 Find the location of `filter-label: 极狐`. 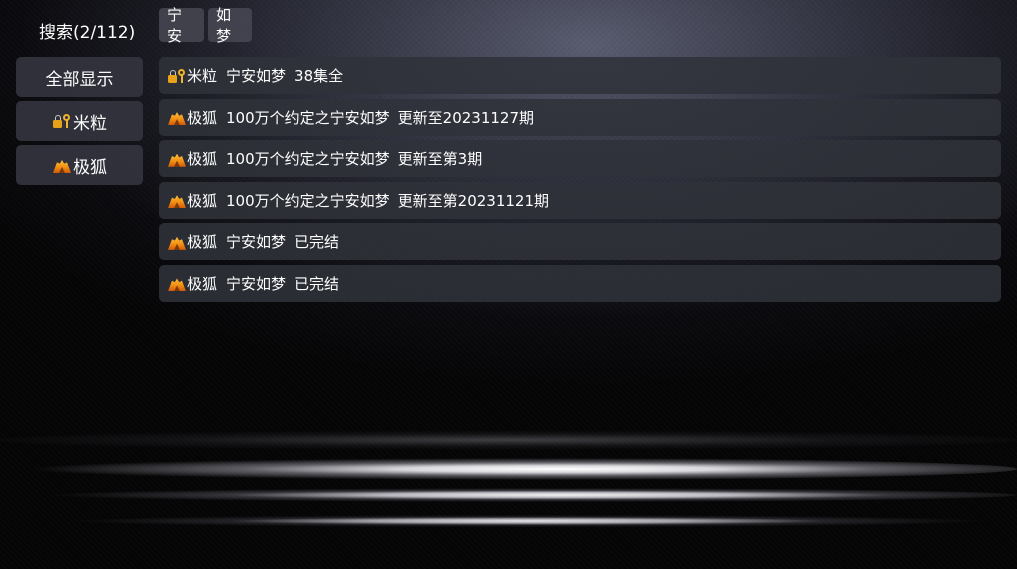

filter-label: 极狐 is located at coordinates (90, 167).